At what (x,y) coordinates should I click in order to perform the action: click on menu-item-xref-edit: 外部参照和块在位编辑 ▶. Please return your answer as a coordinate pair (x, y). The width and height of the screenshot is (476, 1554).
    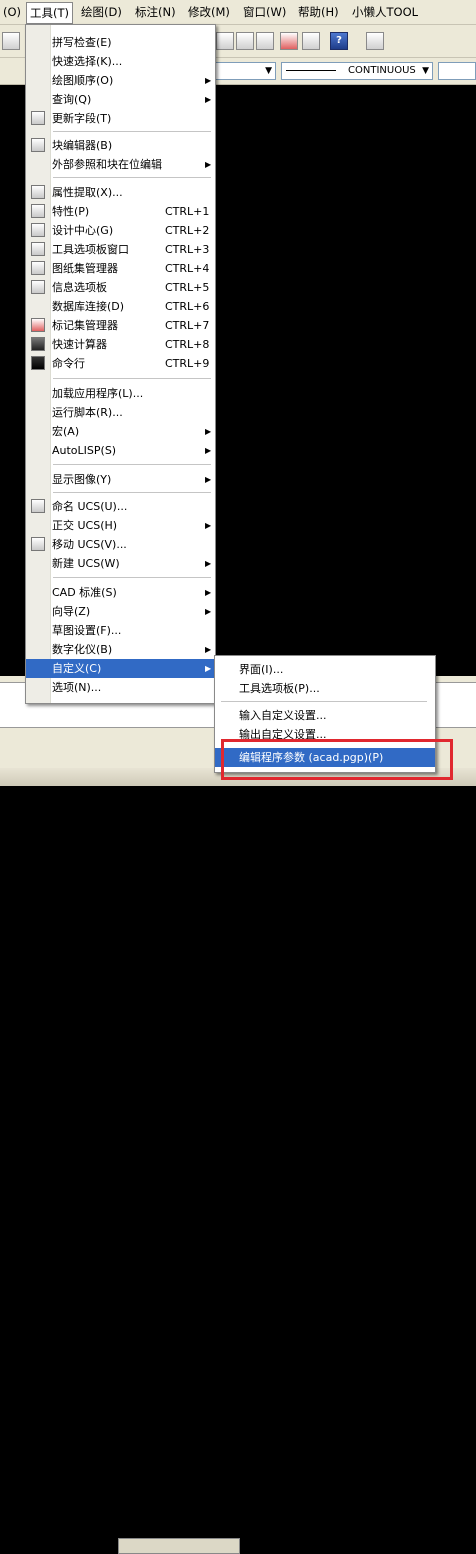
    Looking at the image, I should click on (120, 164).